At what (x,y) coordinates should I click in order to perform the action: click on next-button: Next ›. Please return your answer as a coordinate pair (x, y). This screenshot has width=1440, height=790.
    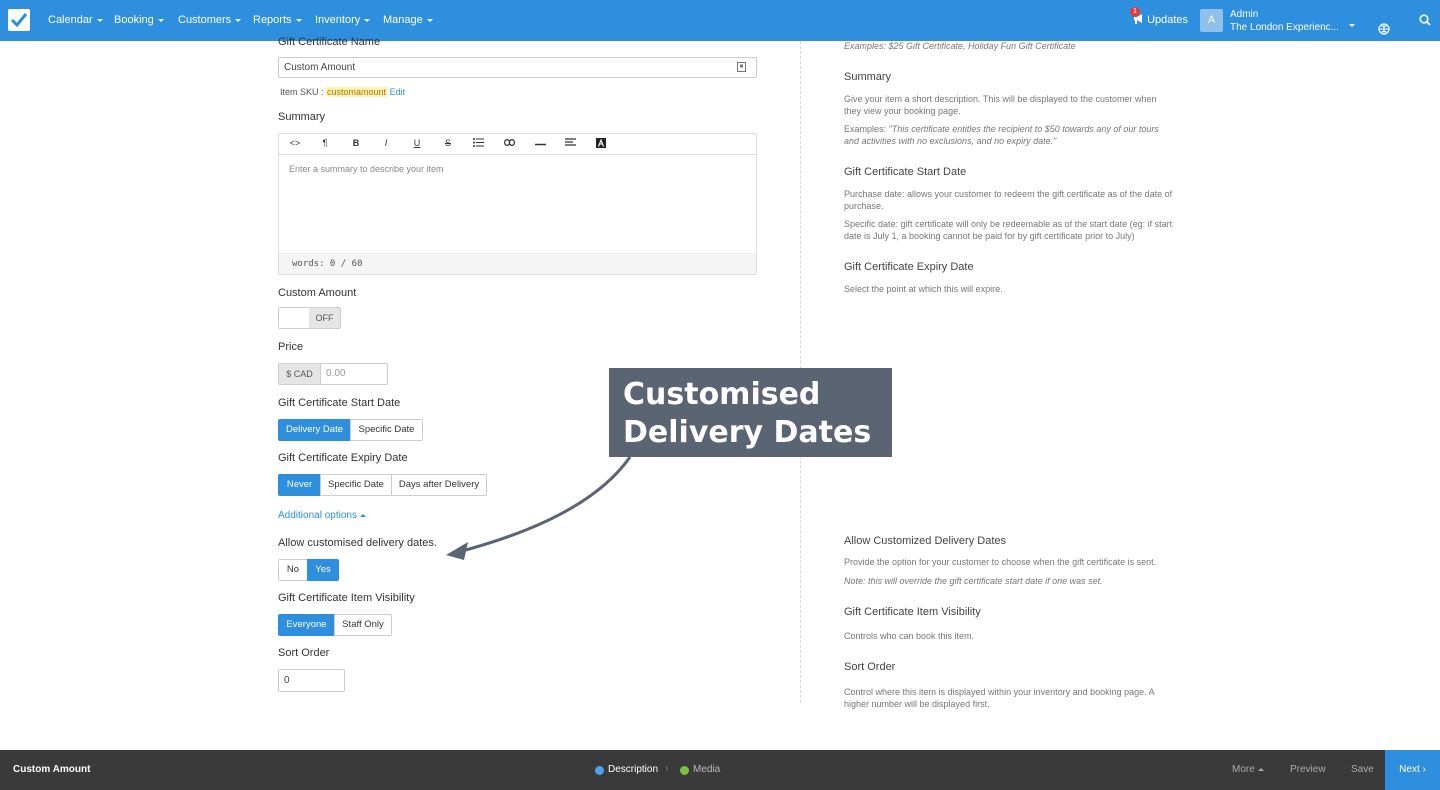
    Looking at the image, I should click on (1412, 770).